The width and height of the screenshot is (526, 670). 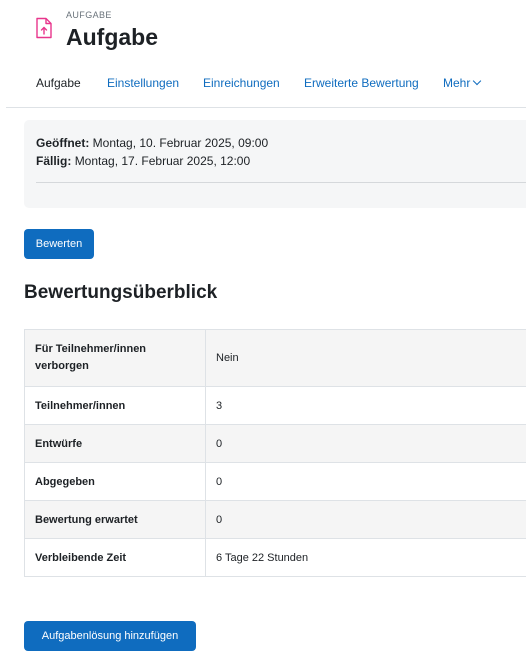 What do you see at coordinates (89, 15) in the screenshot?
I see `activity-type-label: AUFGABE` at bounding box center [89, 15].